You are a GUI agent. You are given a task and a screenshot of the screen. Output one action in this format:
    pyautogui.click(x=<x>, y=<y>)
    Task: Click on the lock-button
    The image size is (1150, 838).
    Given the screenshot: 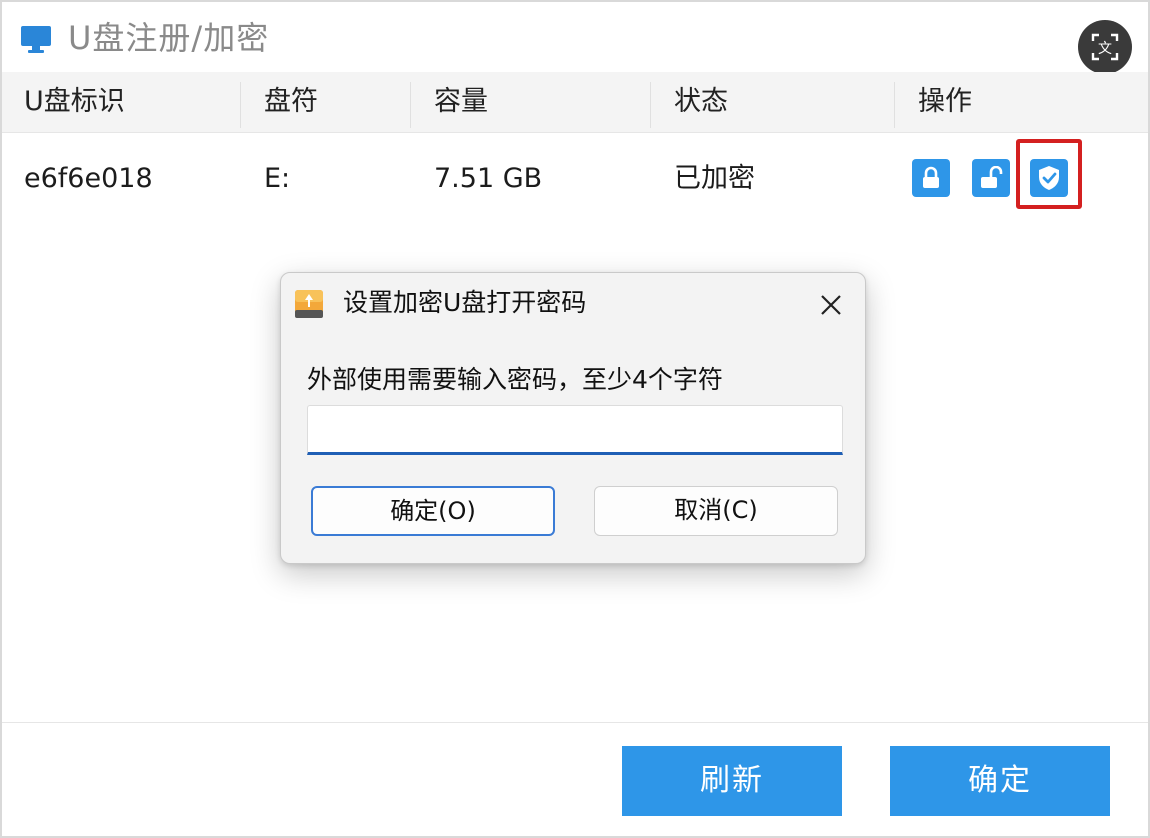 What is the action you would take?
    pyautogui.click(x=931, y=178)
    